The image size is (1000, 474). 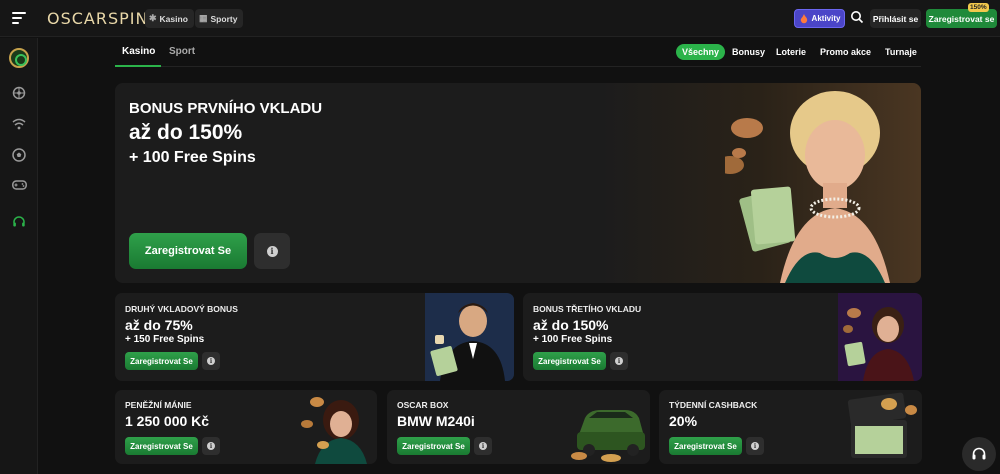 What do you see at coordinates (826, 18) in the screenshot?
I see `activity-label: Aktivity` at bounding box center [826, 18].